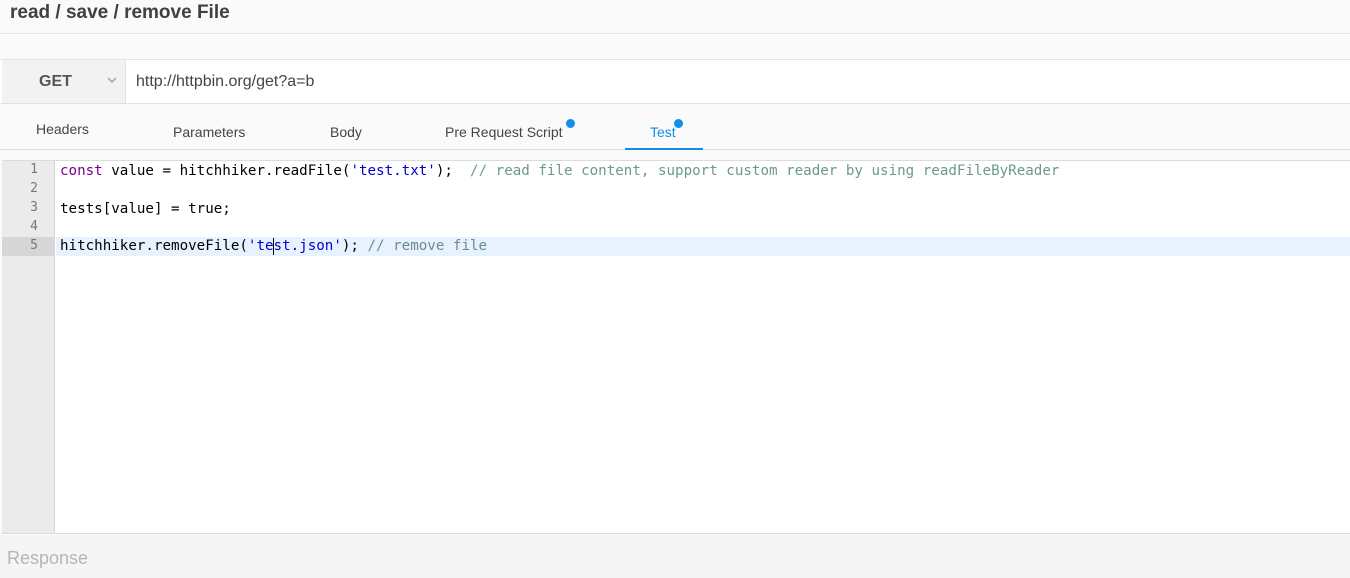 Image resolution: width=1350 pixels, height=578 pixels. What do you see at coordinates (260, 246) in the screenshot?
I see `code-string: 'te` at bounding box center [260, 246].